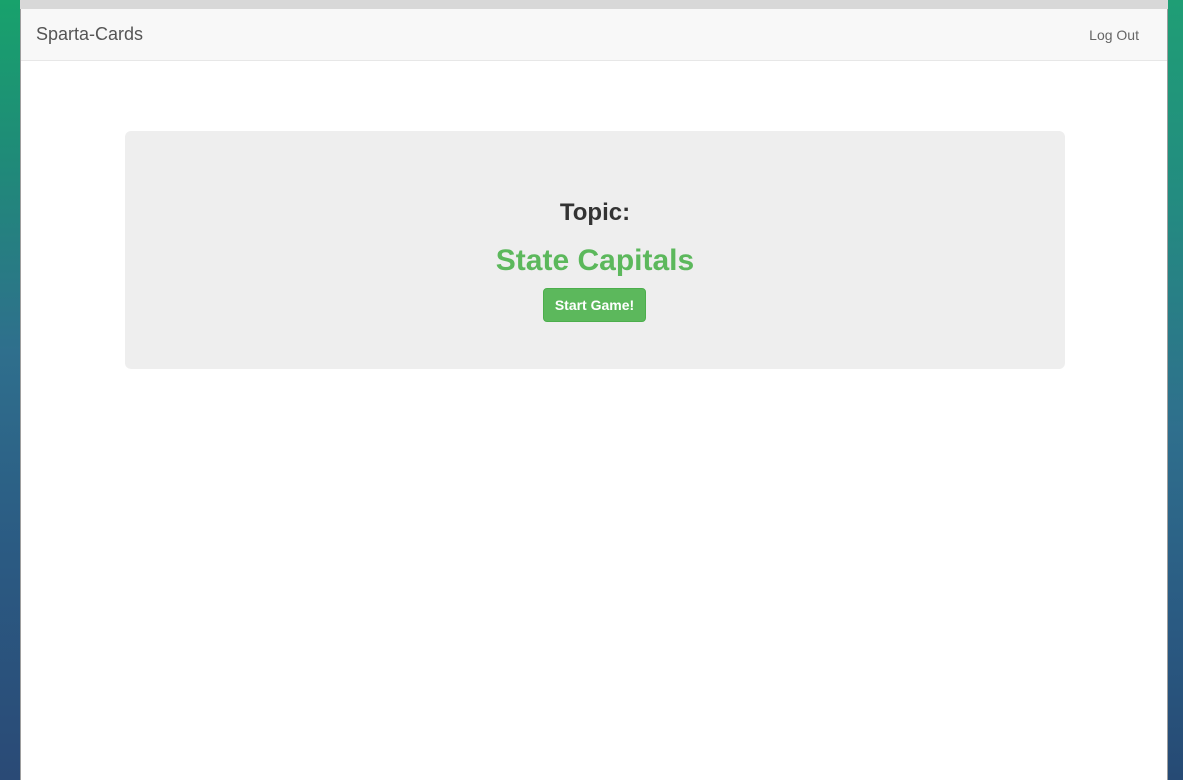 This screenshot has height=780, width=1183. What do you see at coordinates (595, 212) in the screenshot?
I see `topic-heading: Topic:` at bounding box center [595, 212].